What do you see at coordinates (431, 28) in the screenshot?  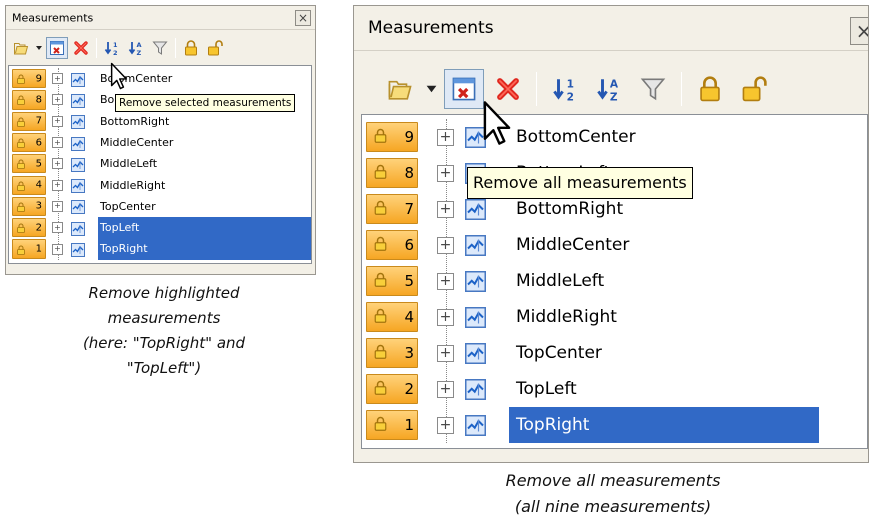 I see `panel-title: Measurements` at bounding box center [431, 28].